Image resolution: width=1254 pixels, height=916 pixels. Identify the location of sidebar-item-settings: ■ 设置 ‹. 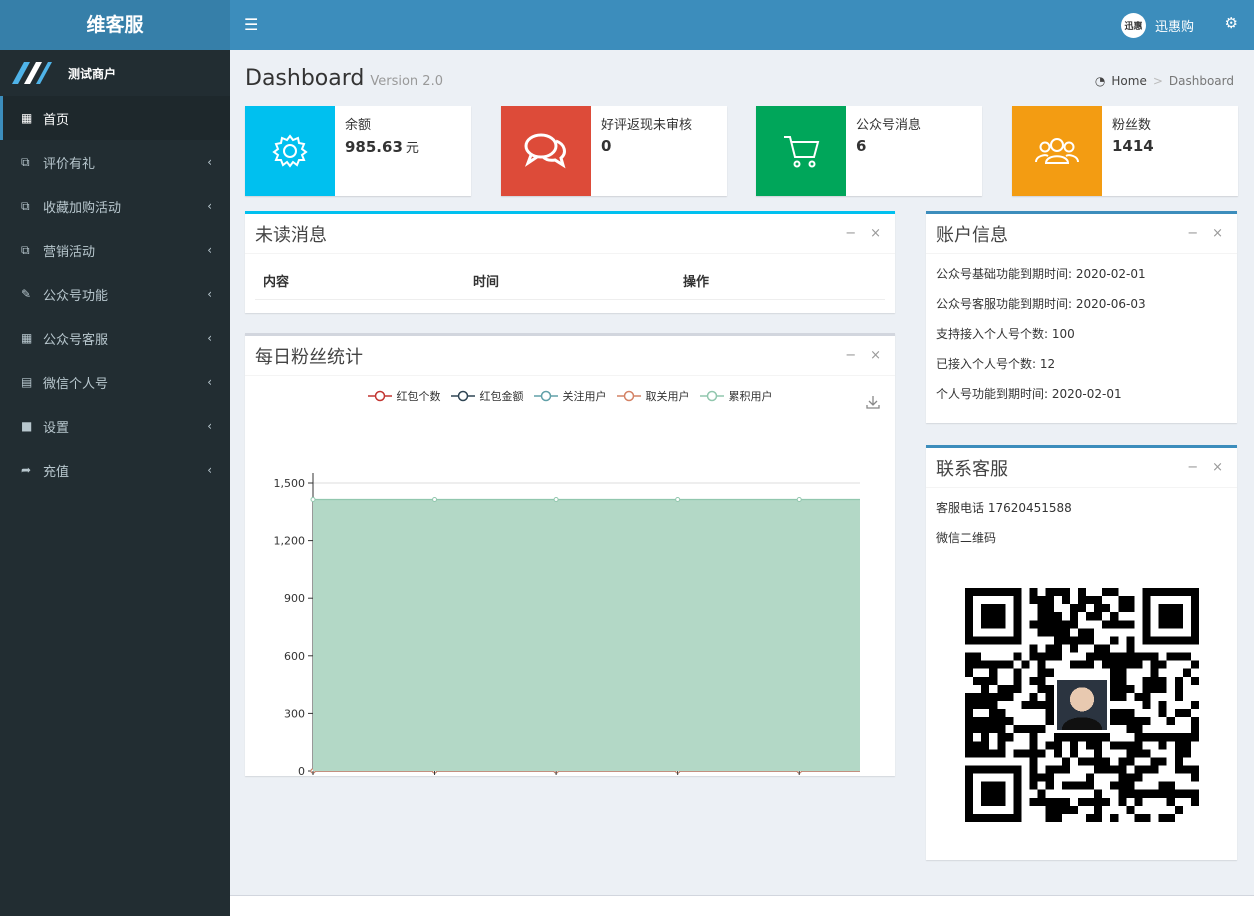
(115, 426).